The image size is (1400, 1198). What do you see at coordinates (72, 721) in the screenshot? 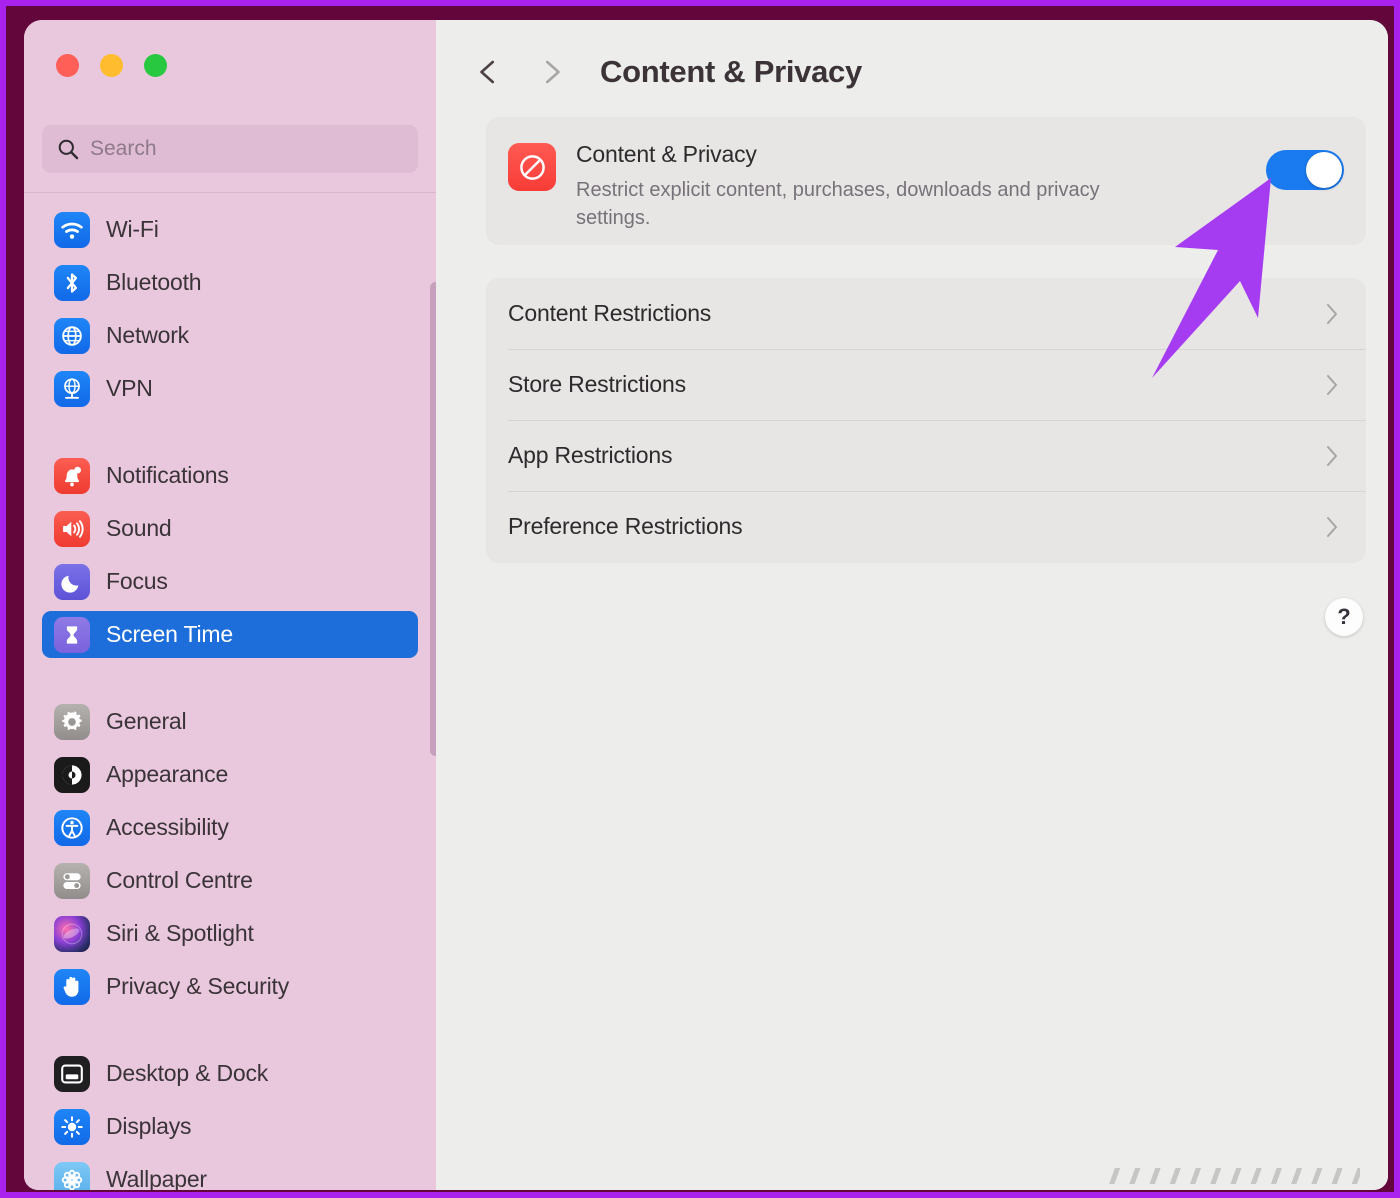
I see `gear-icon` at bounding box center [72, 721].